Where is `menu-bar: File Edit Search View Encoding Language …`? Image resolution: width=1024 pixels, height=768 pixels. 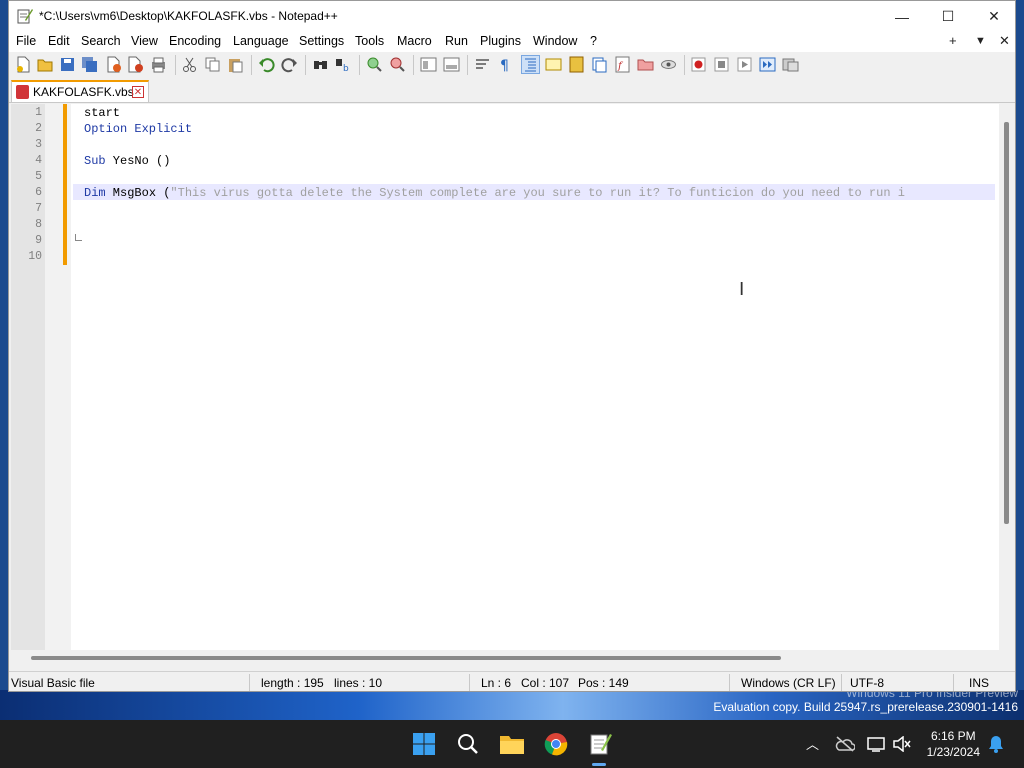 menu-bar: File Edit Search View Encoding Language … is located at coordinates (512, 42).